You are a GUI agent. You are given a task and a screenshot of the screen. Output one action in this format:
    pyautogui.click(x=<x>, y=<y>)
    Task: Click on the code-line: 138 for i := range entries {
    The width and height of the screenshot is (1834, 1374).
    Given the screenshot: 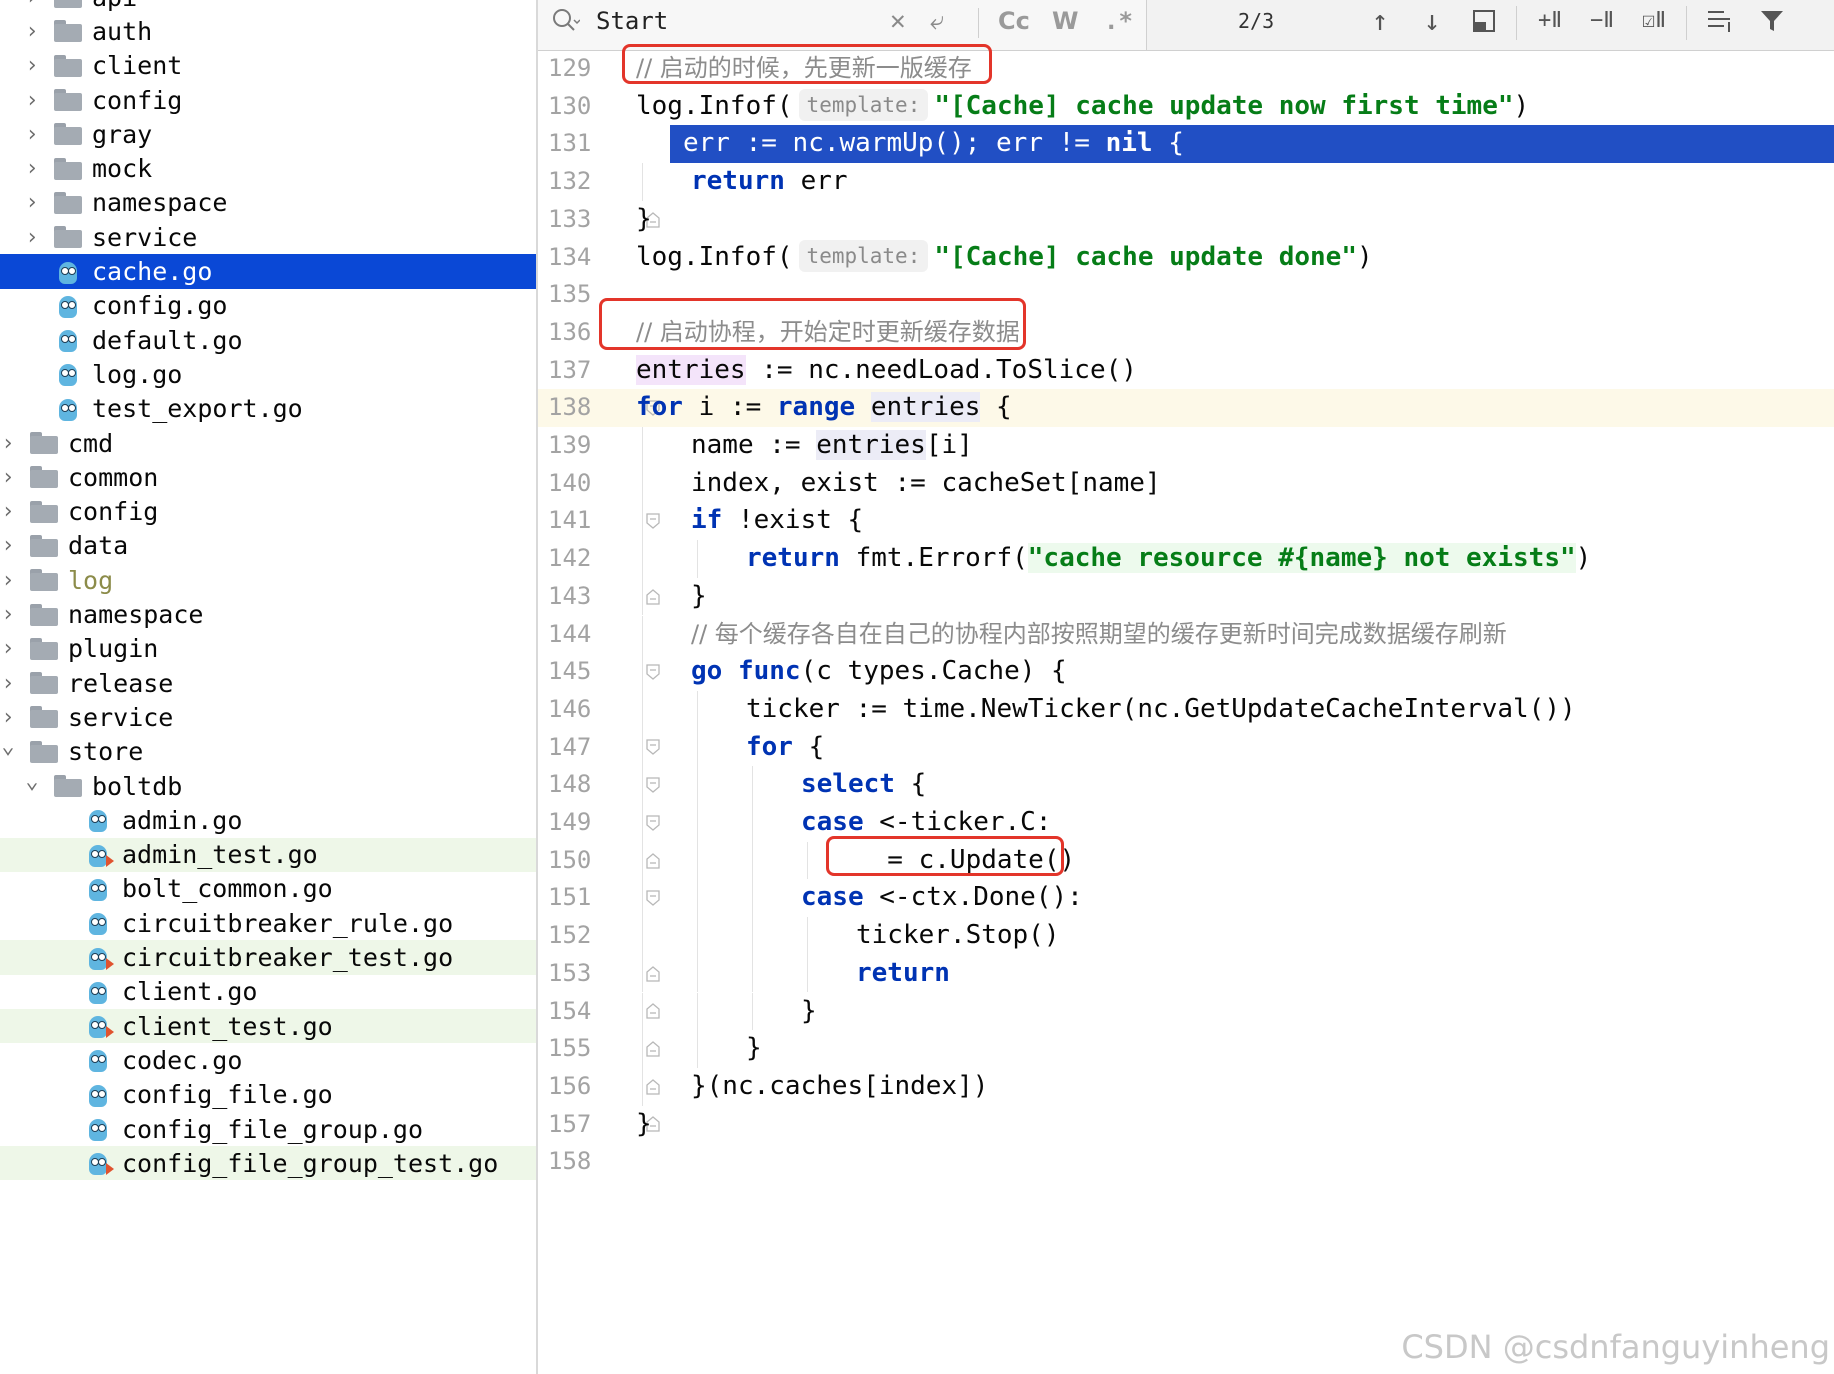 What is the action you would take?
    pyautogui.click(x=1186, y=408)
    